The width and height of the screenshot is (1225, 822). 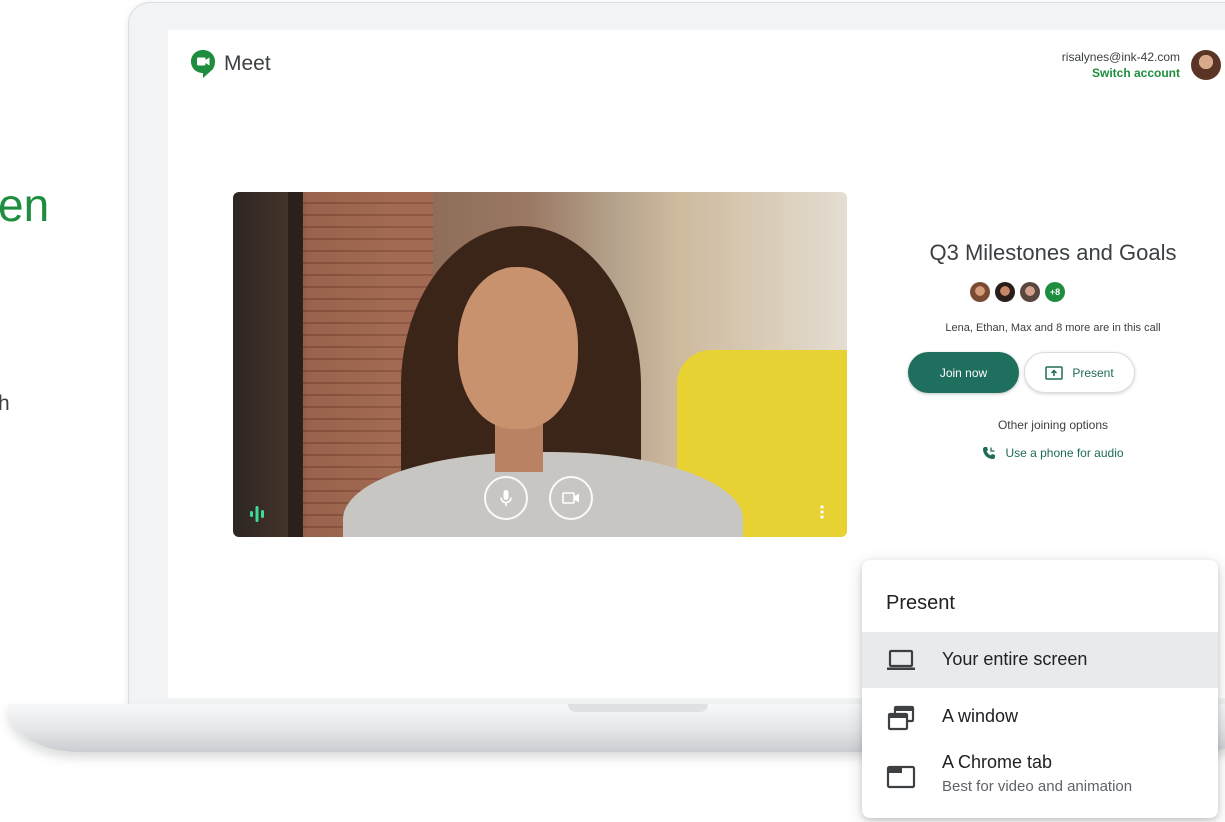 I want to click on present-button-label: Present, so click(x=1093, y=372).